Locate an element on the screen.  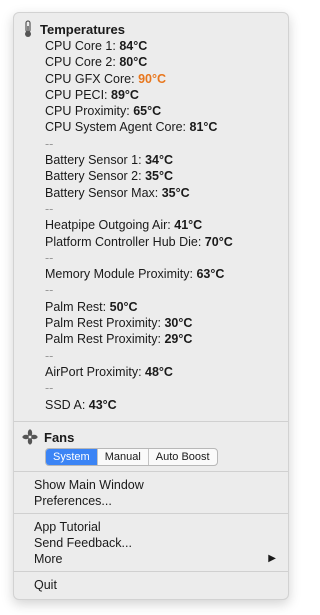
fans-title: Fans is located at coordinates (59, 437).